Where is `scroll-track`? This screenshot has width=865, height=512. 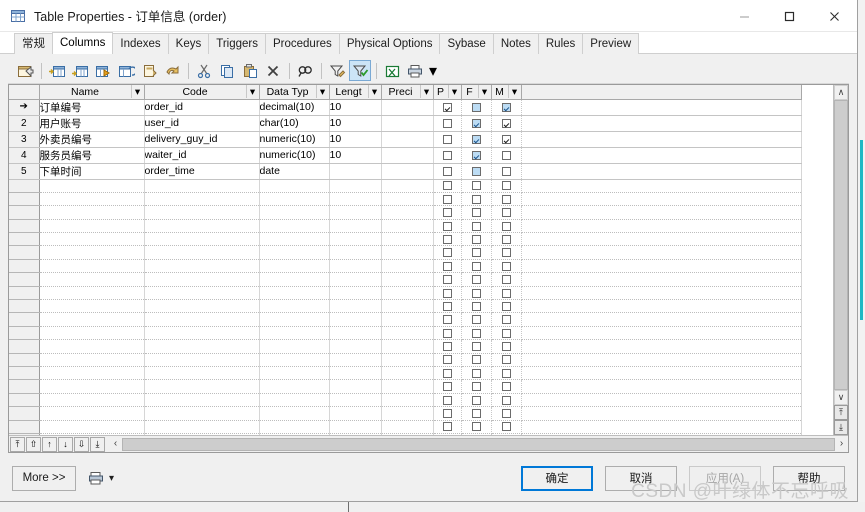 scroll-track is located at coordinates (841, 245).